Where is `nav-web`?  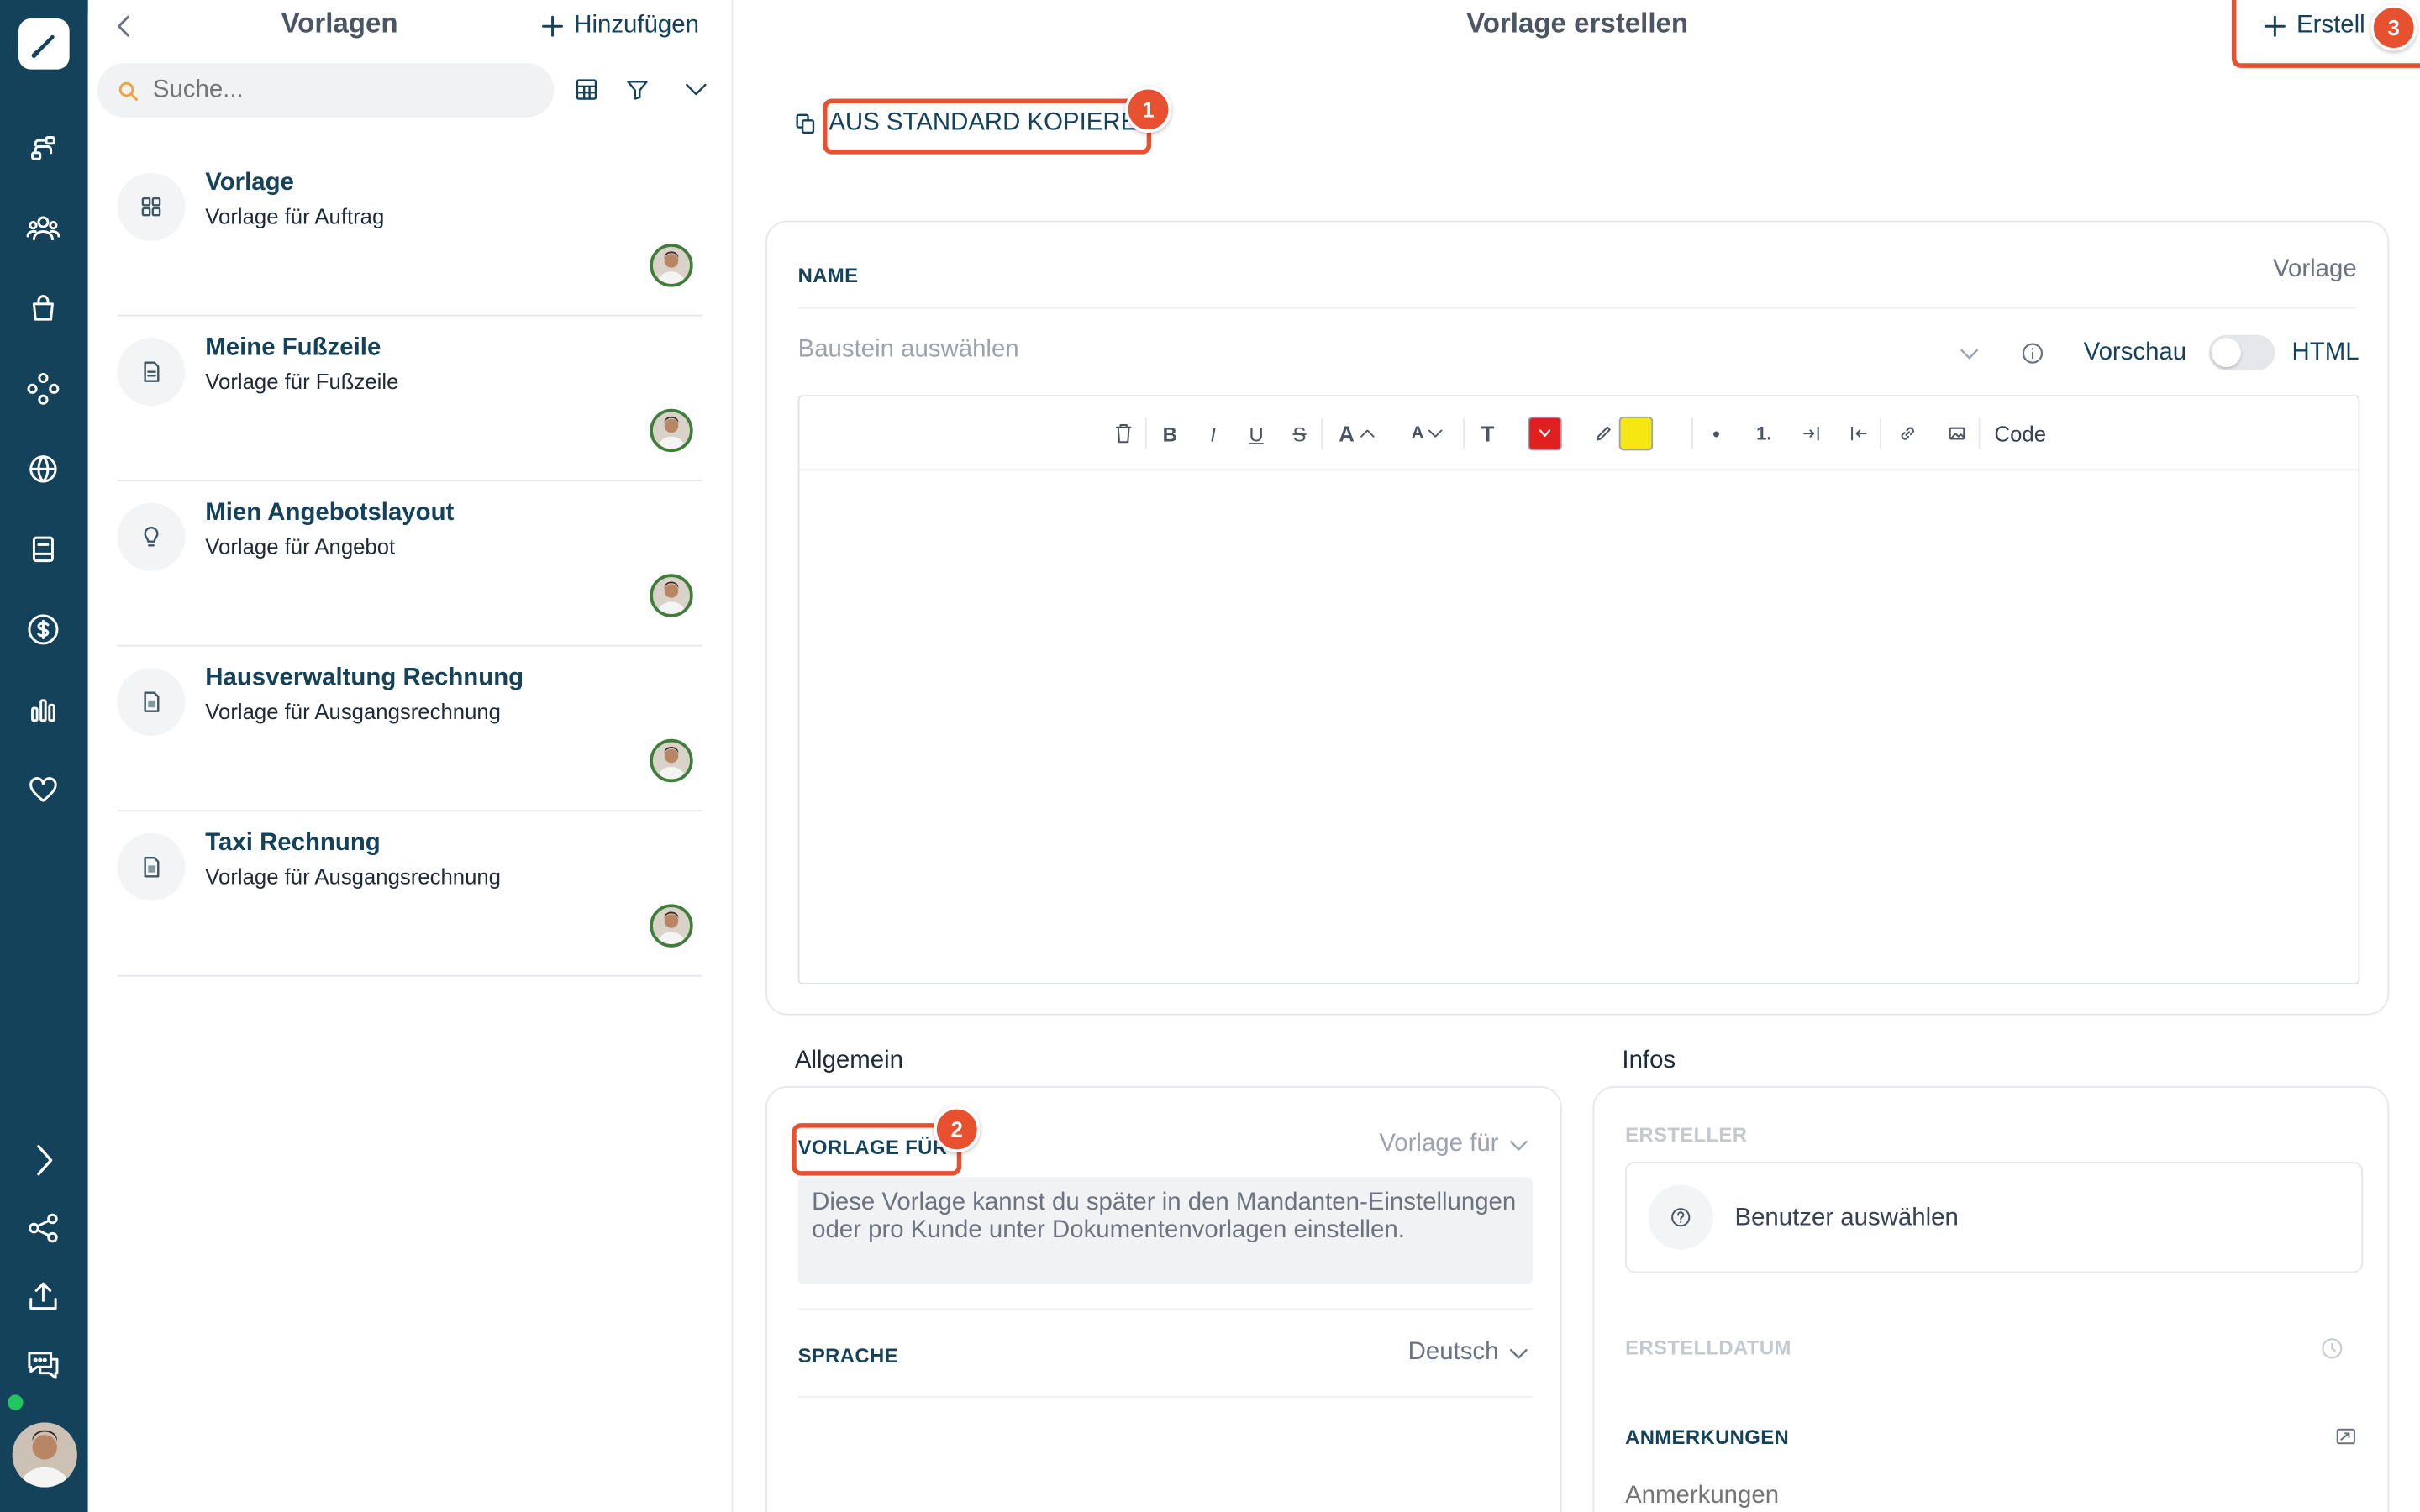 nav-web is located at coordinates (43, 469).